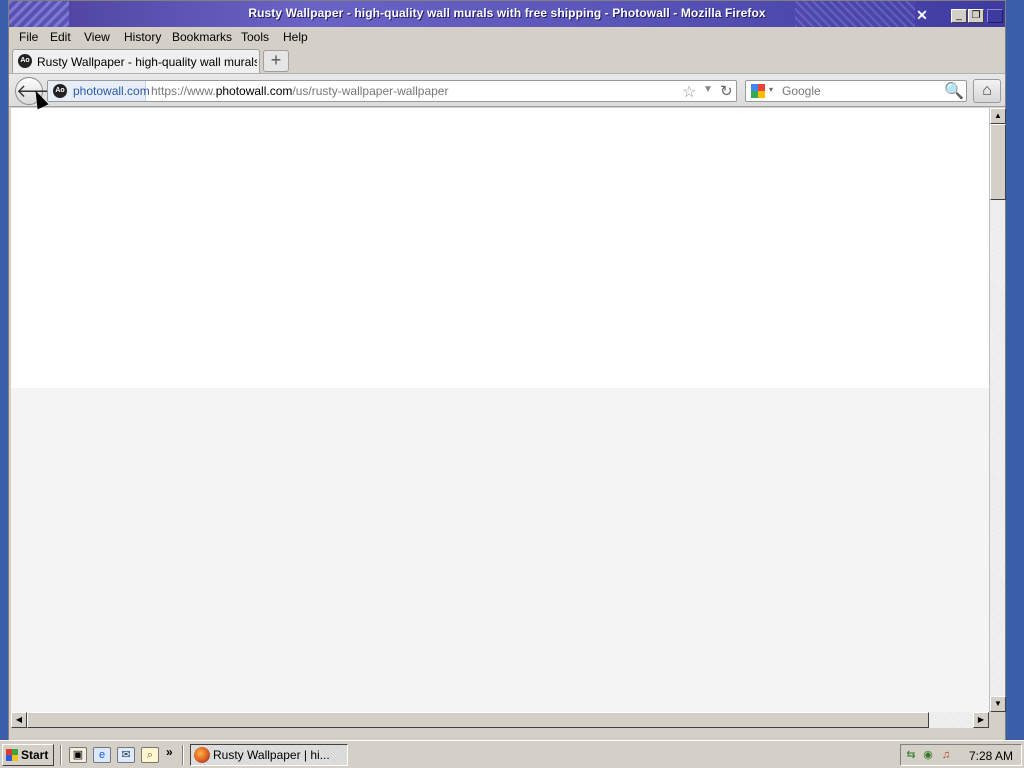 The image size is (1024, 768). What do you see at coordinates (78, 755) in the screenshot?
I see `desktop-icon: ▣` at bounding box center [78, 755].